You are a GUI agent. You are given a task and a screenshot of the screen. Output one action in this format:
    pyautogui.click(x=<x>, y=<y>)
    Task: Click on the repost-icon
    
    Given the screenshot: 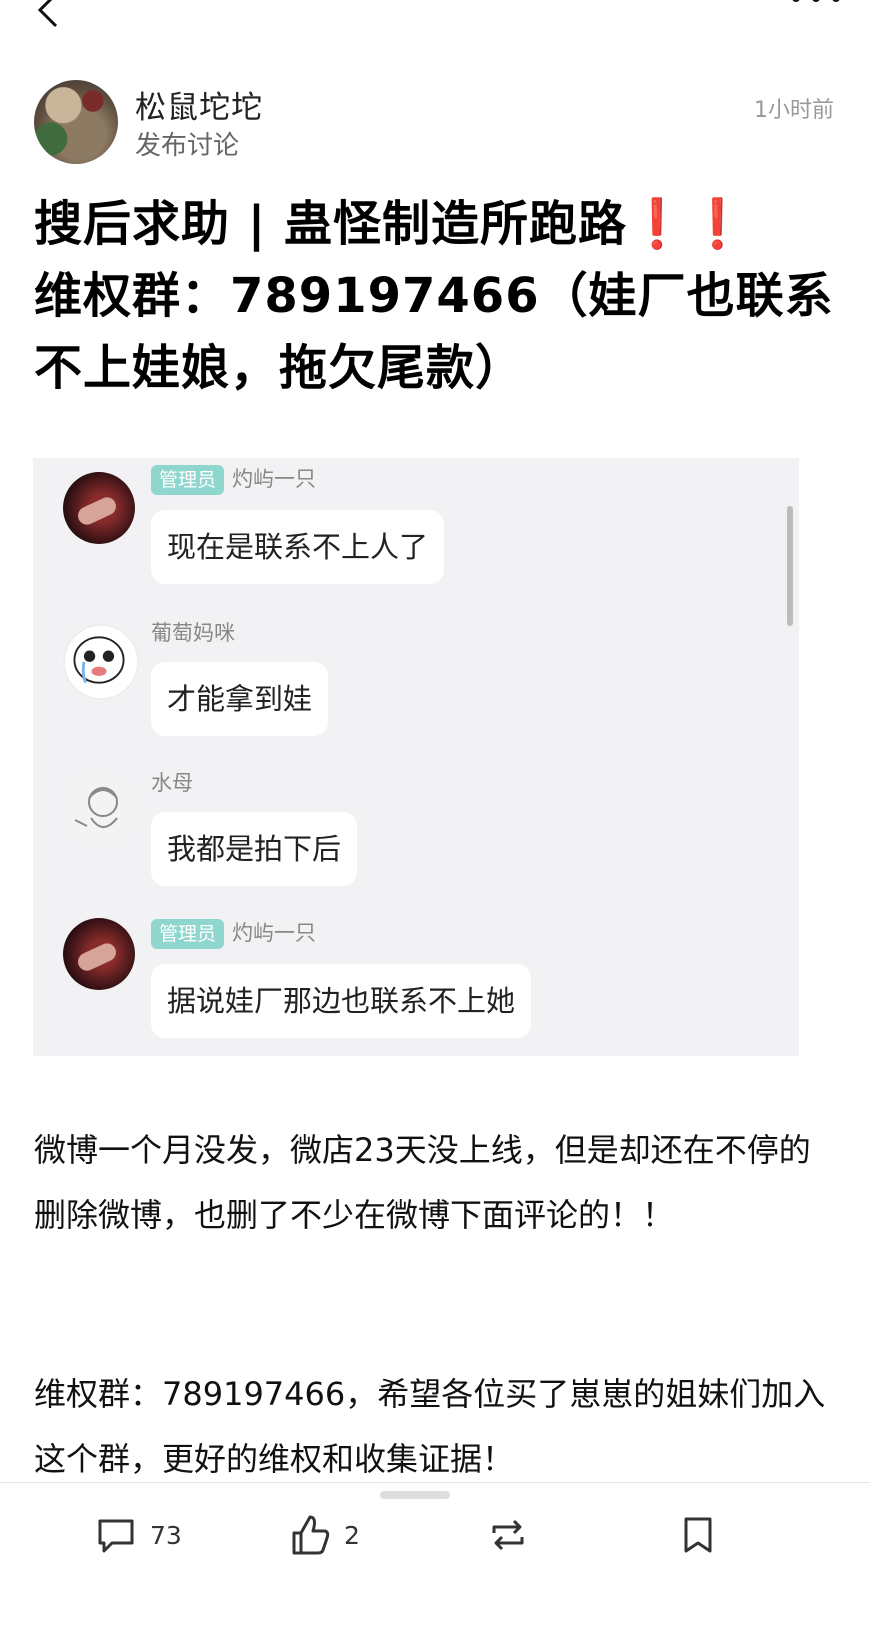 What is the action you would take?
    pyautogui.click(x=508, y=1535)
    